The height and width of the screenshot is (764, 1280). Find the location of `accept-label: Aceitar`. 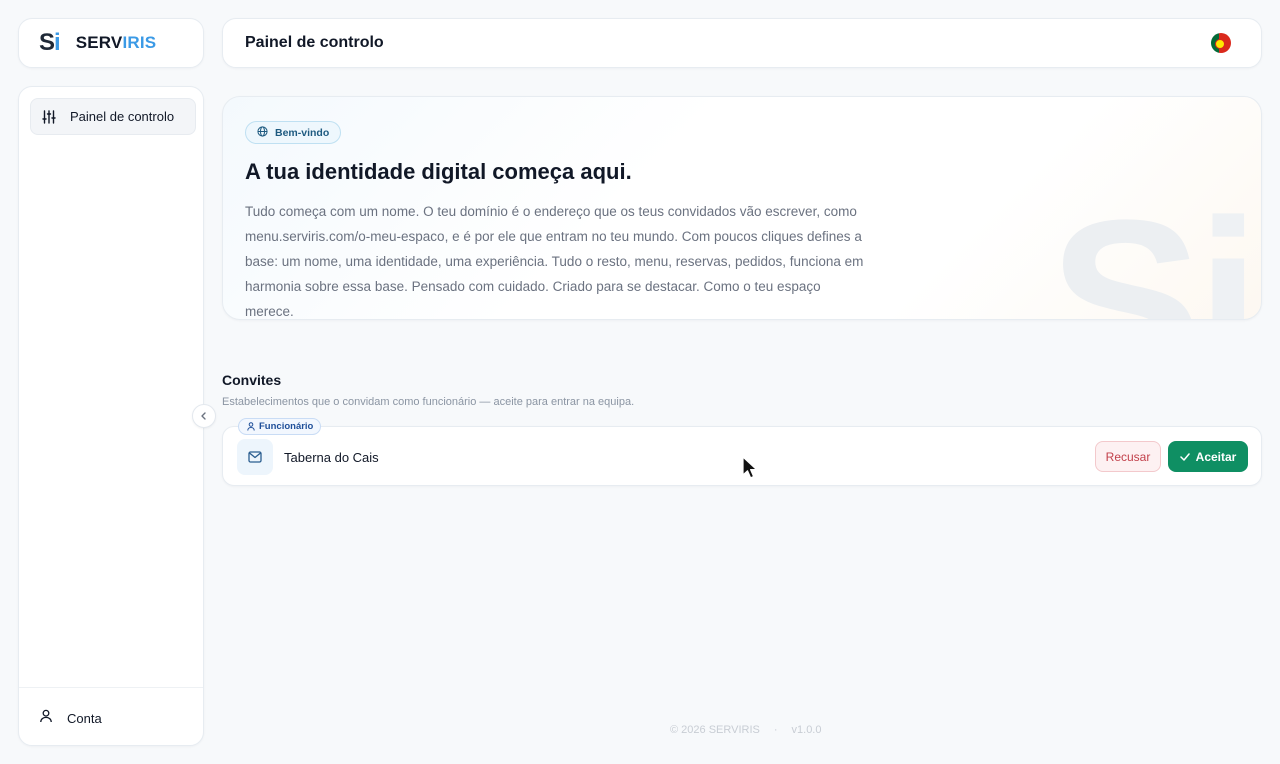

accept-label: Aceitar is located at coordinates (1216, 456).